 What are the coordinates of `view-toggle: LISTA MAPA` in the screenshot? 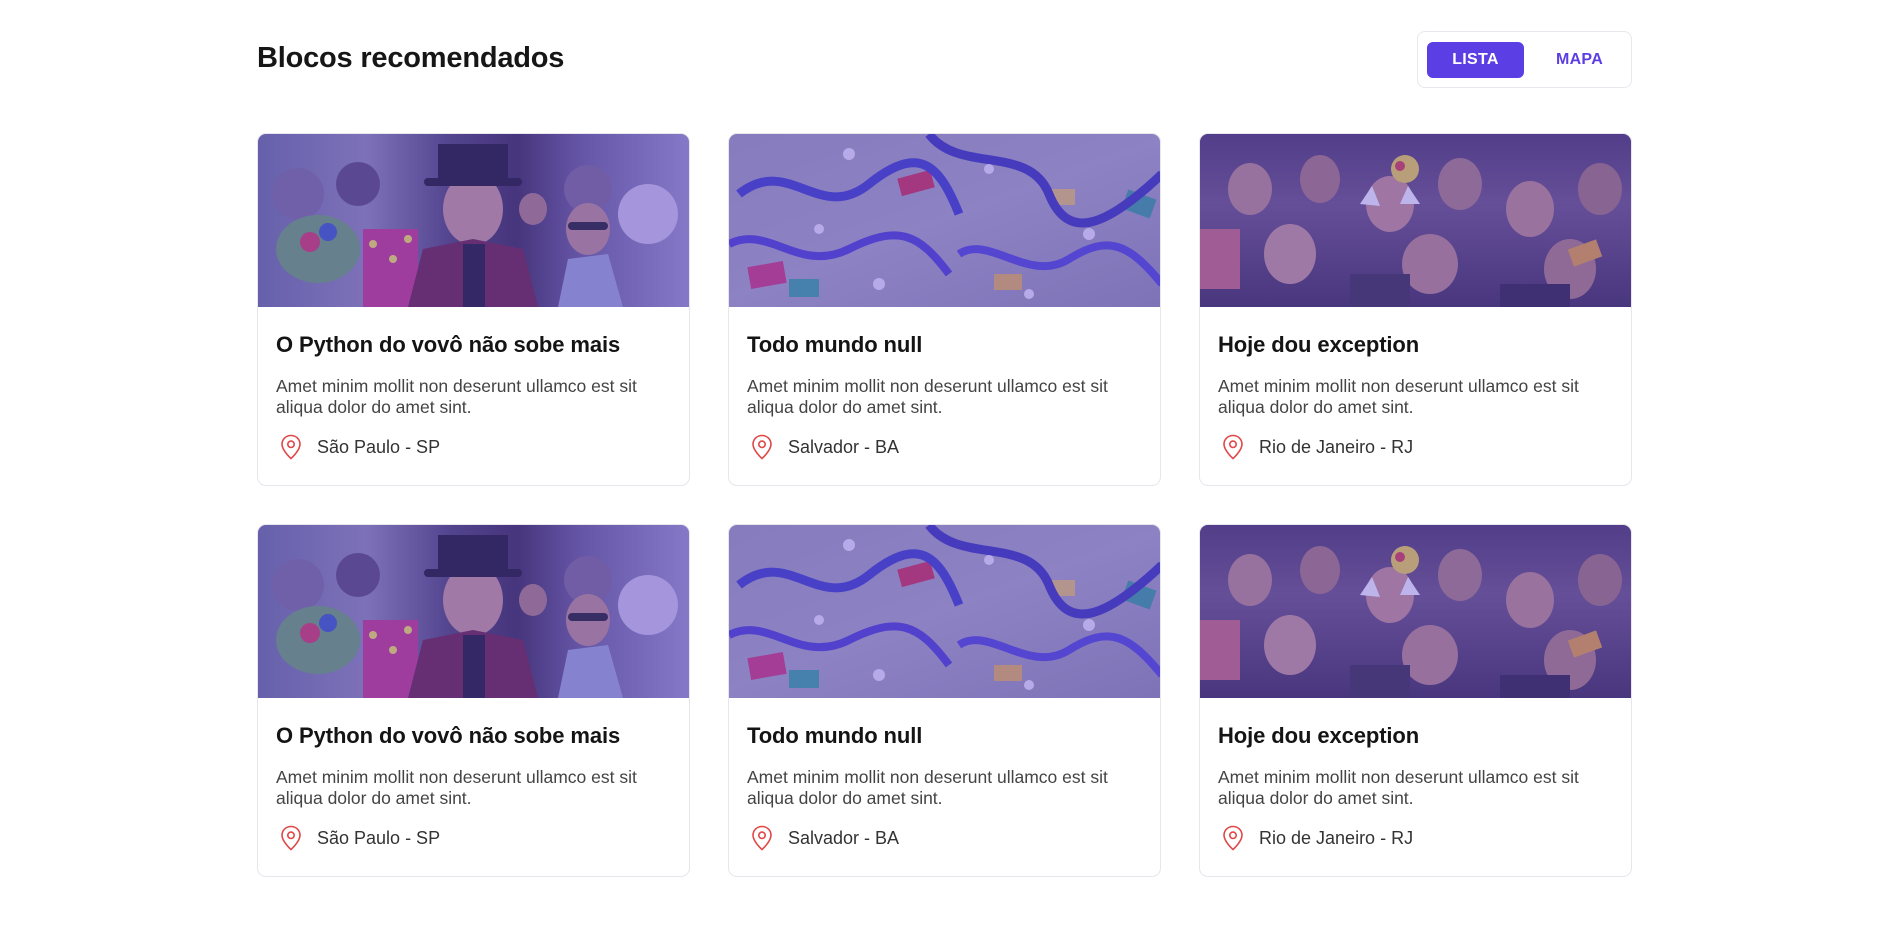 It's located at (1524, 59).